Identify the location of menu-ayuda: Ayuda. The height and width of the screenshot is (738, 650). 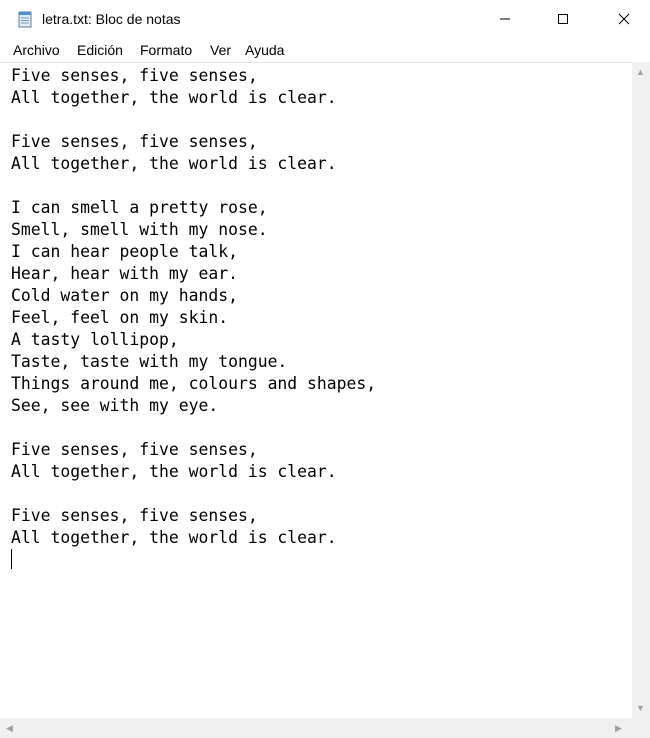
(264, 50).